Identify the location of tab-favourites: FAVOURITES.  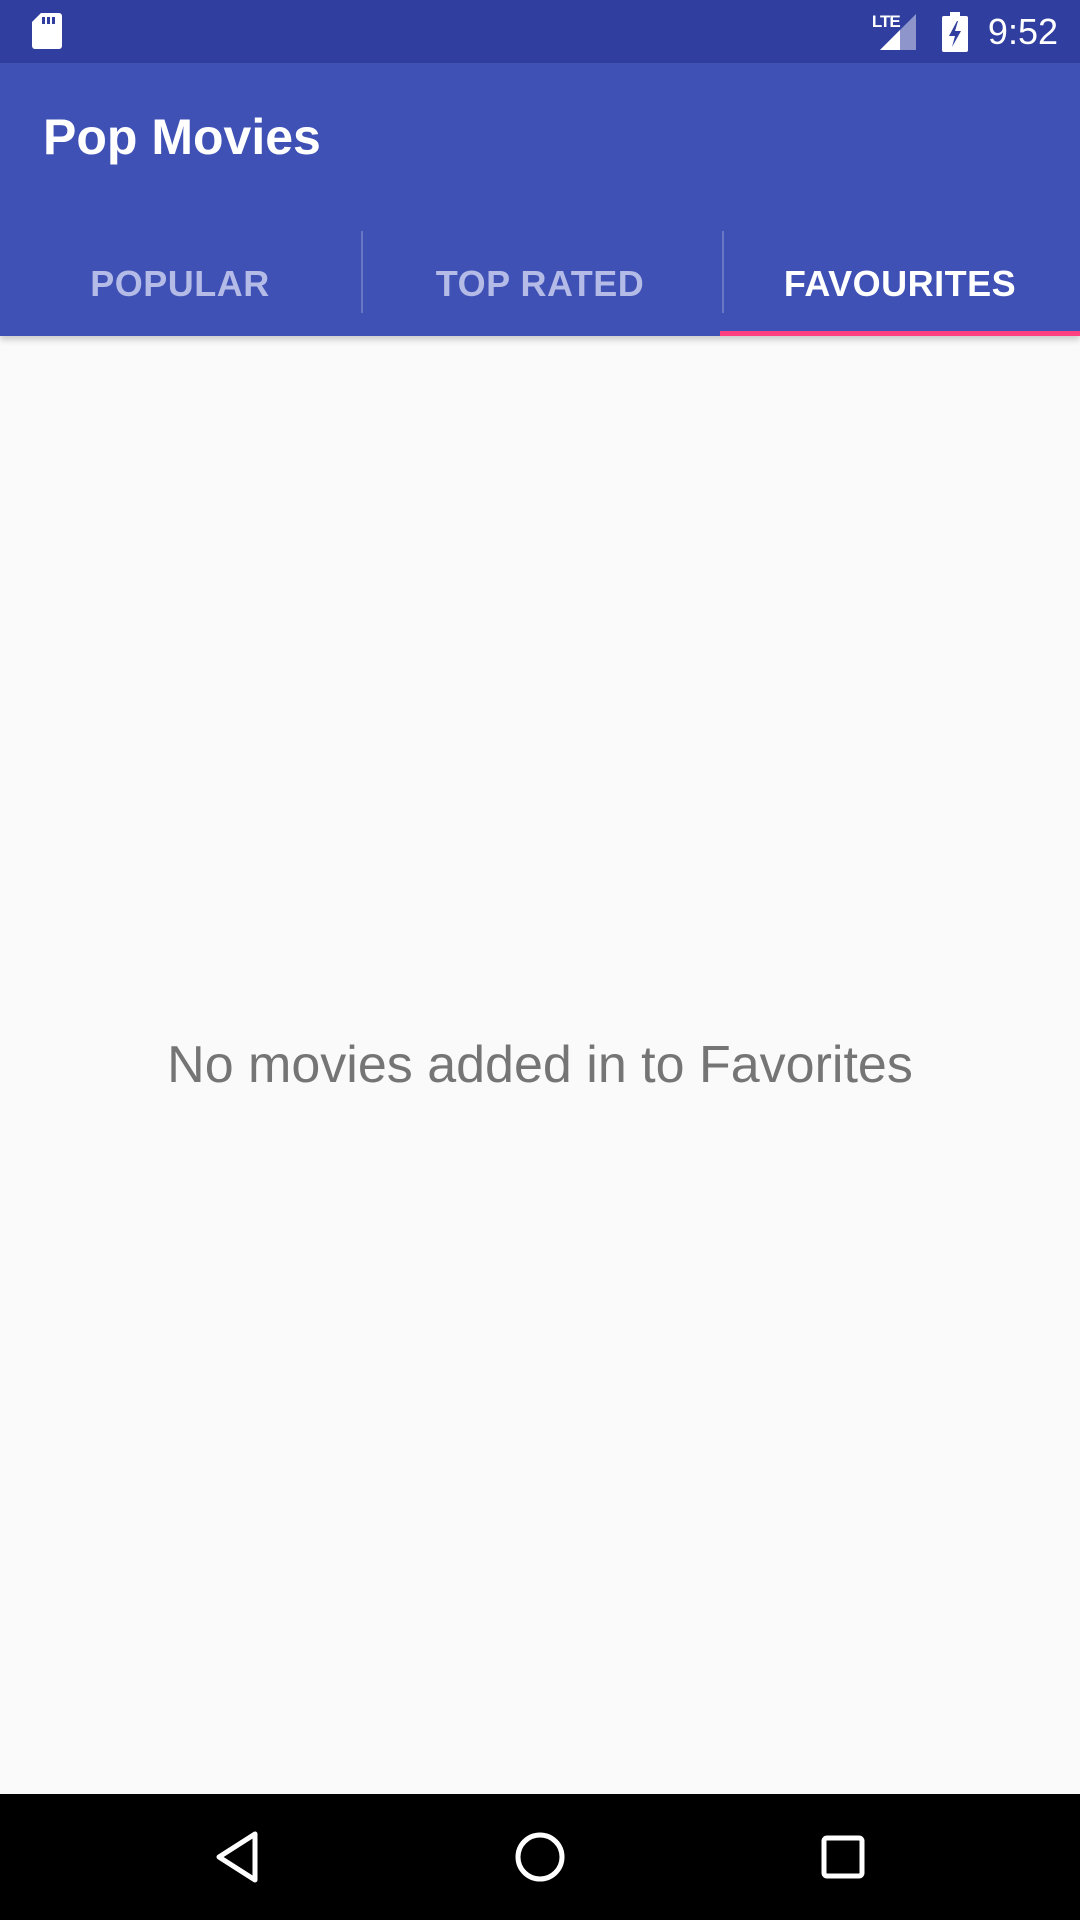
(900, 283).